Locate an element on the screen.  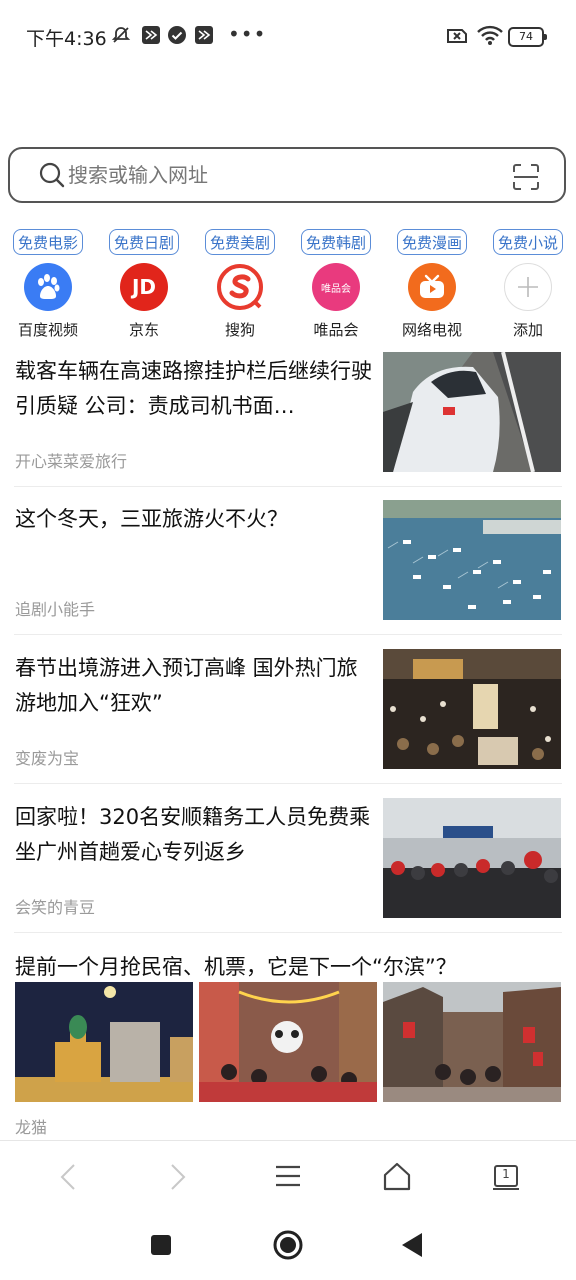
news-source: 变废为宝 is located at coordinates (47, 758).